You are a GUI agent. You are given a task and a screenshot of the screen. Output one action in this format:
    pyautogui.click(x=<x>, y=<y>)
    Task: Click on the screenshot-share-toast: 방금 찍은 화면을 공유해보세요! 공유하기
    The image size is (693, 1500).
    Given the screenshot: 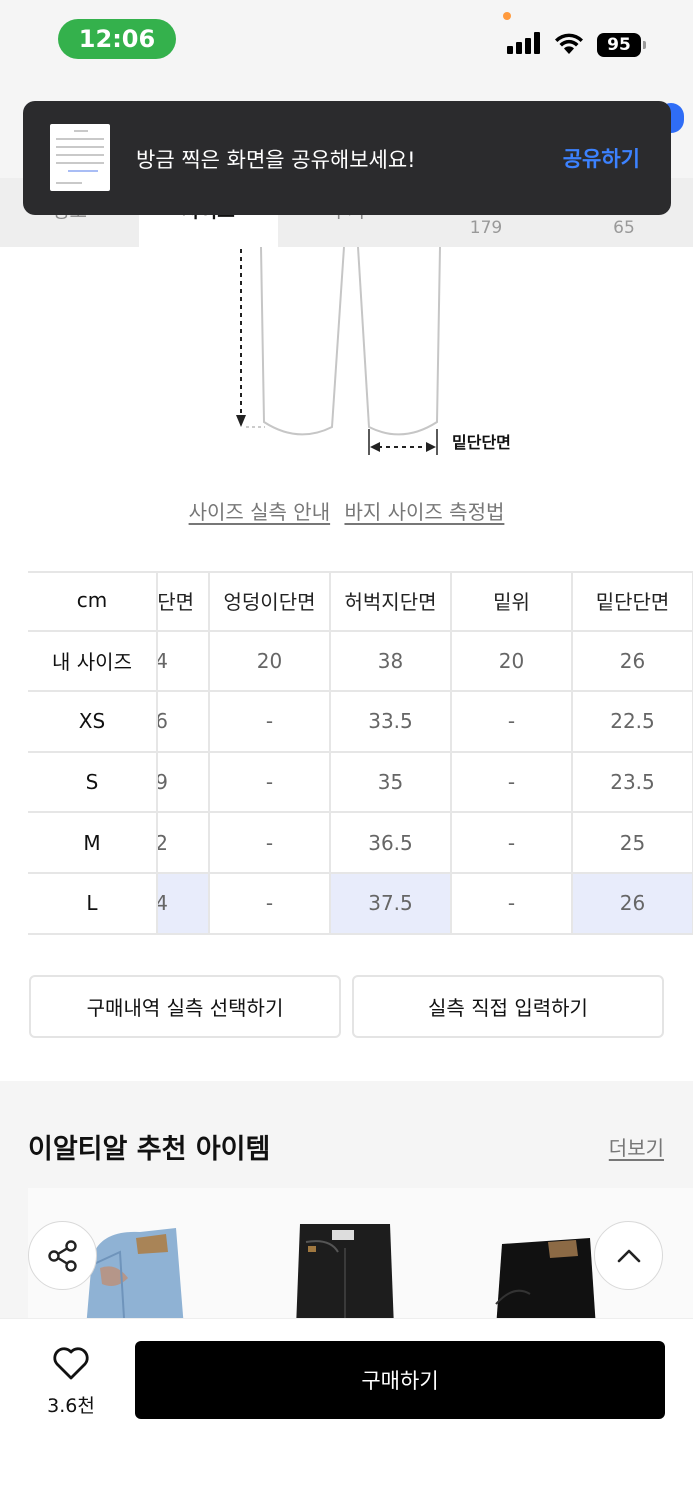 What is the action you would take?
    pyautogui.click(x=347, y=158)
    